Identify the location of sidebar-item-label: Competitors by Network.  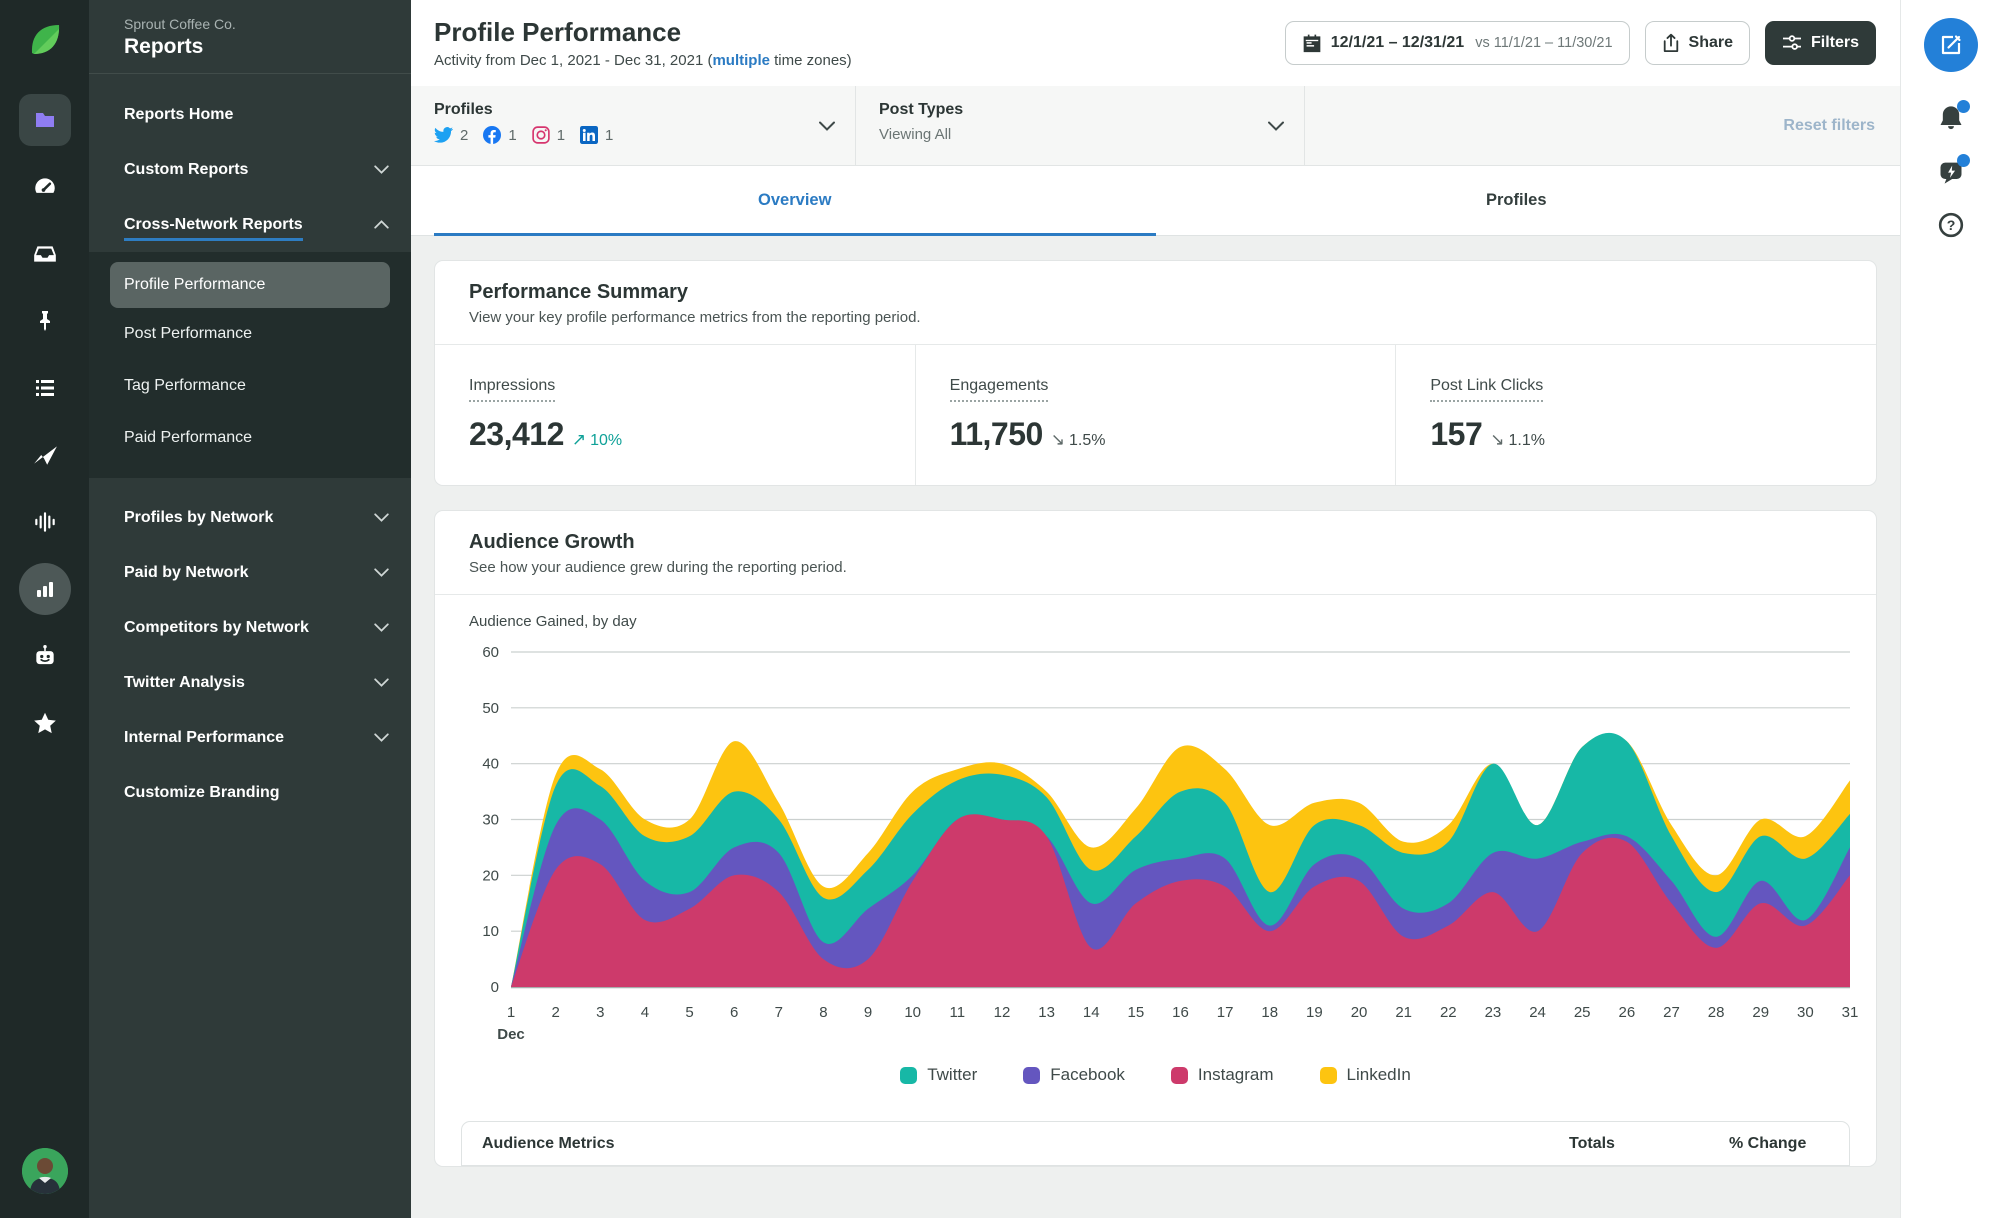
(216, 627).